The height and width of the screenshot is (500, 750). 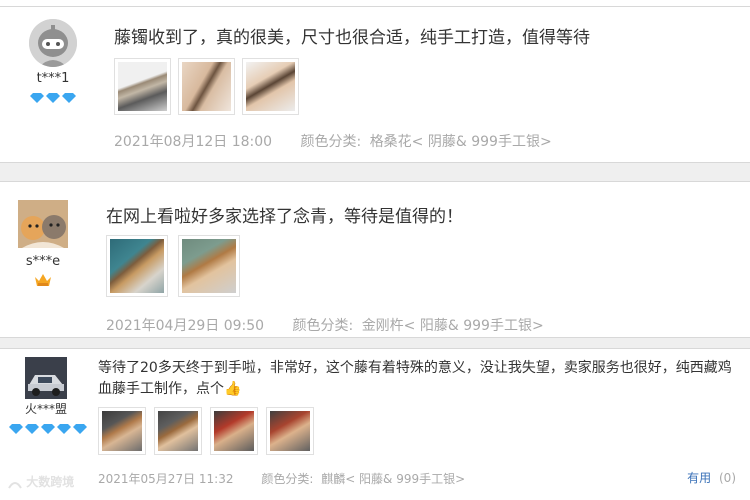 I want to click on user-info: t***1, so click(x=53, y=63).